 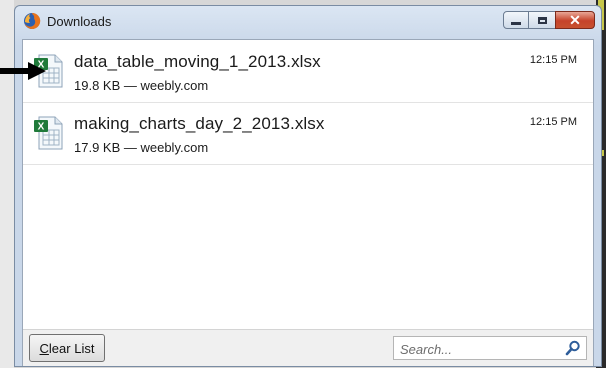 I want to click on close-button: ✕, so click(x=575, y=20).